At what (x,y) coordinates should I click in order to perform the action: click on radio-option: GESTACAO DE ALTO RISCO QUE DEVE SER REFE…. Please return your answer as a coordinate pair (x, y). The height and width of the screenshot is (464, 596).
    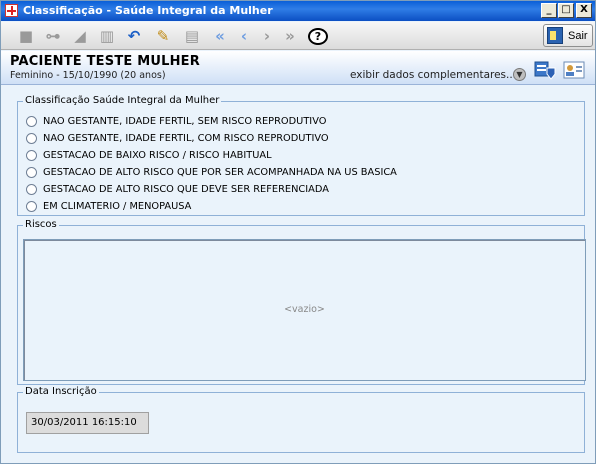
    Looking at the image, I should click on (177, 189).